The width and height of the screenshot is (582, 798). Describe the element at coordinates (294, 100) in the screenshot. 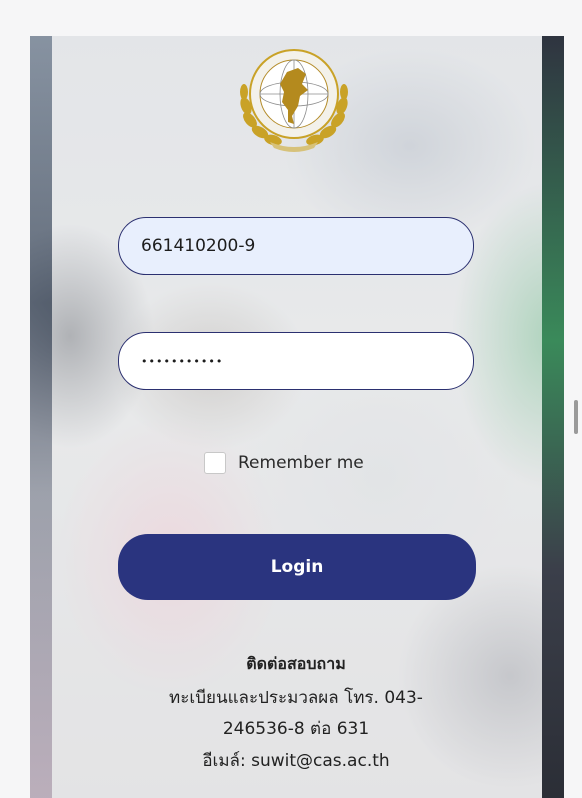

I see `college-logo` at that location.